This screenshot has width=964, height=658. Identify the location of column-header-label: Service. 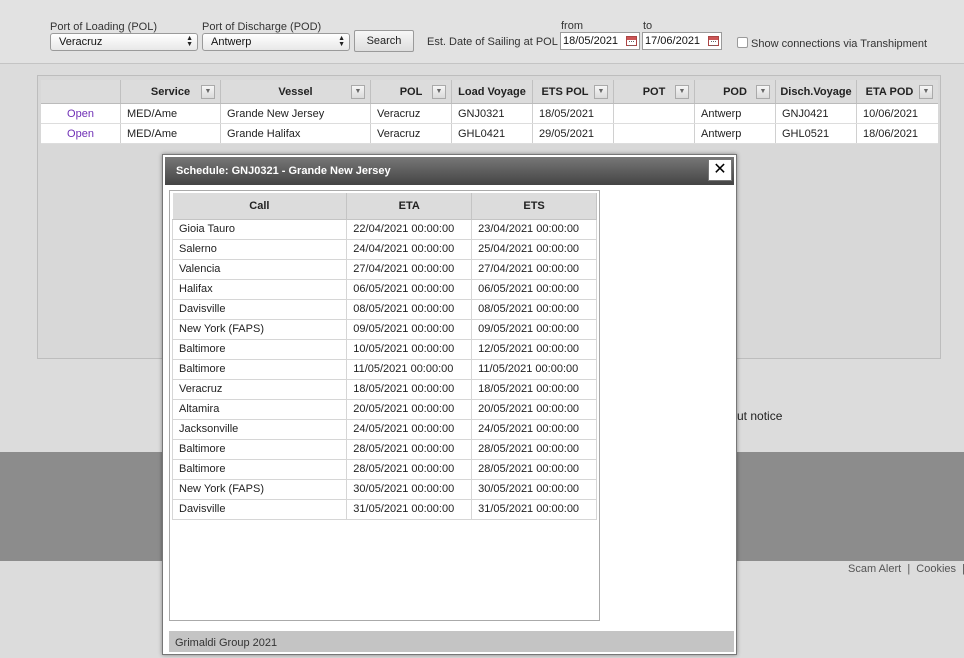
(170, 92).